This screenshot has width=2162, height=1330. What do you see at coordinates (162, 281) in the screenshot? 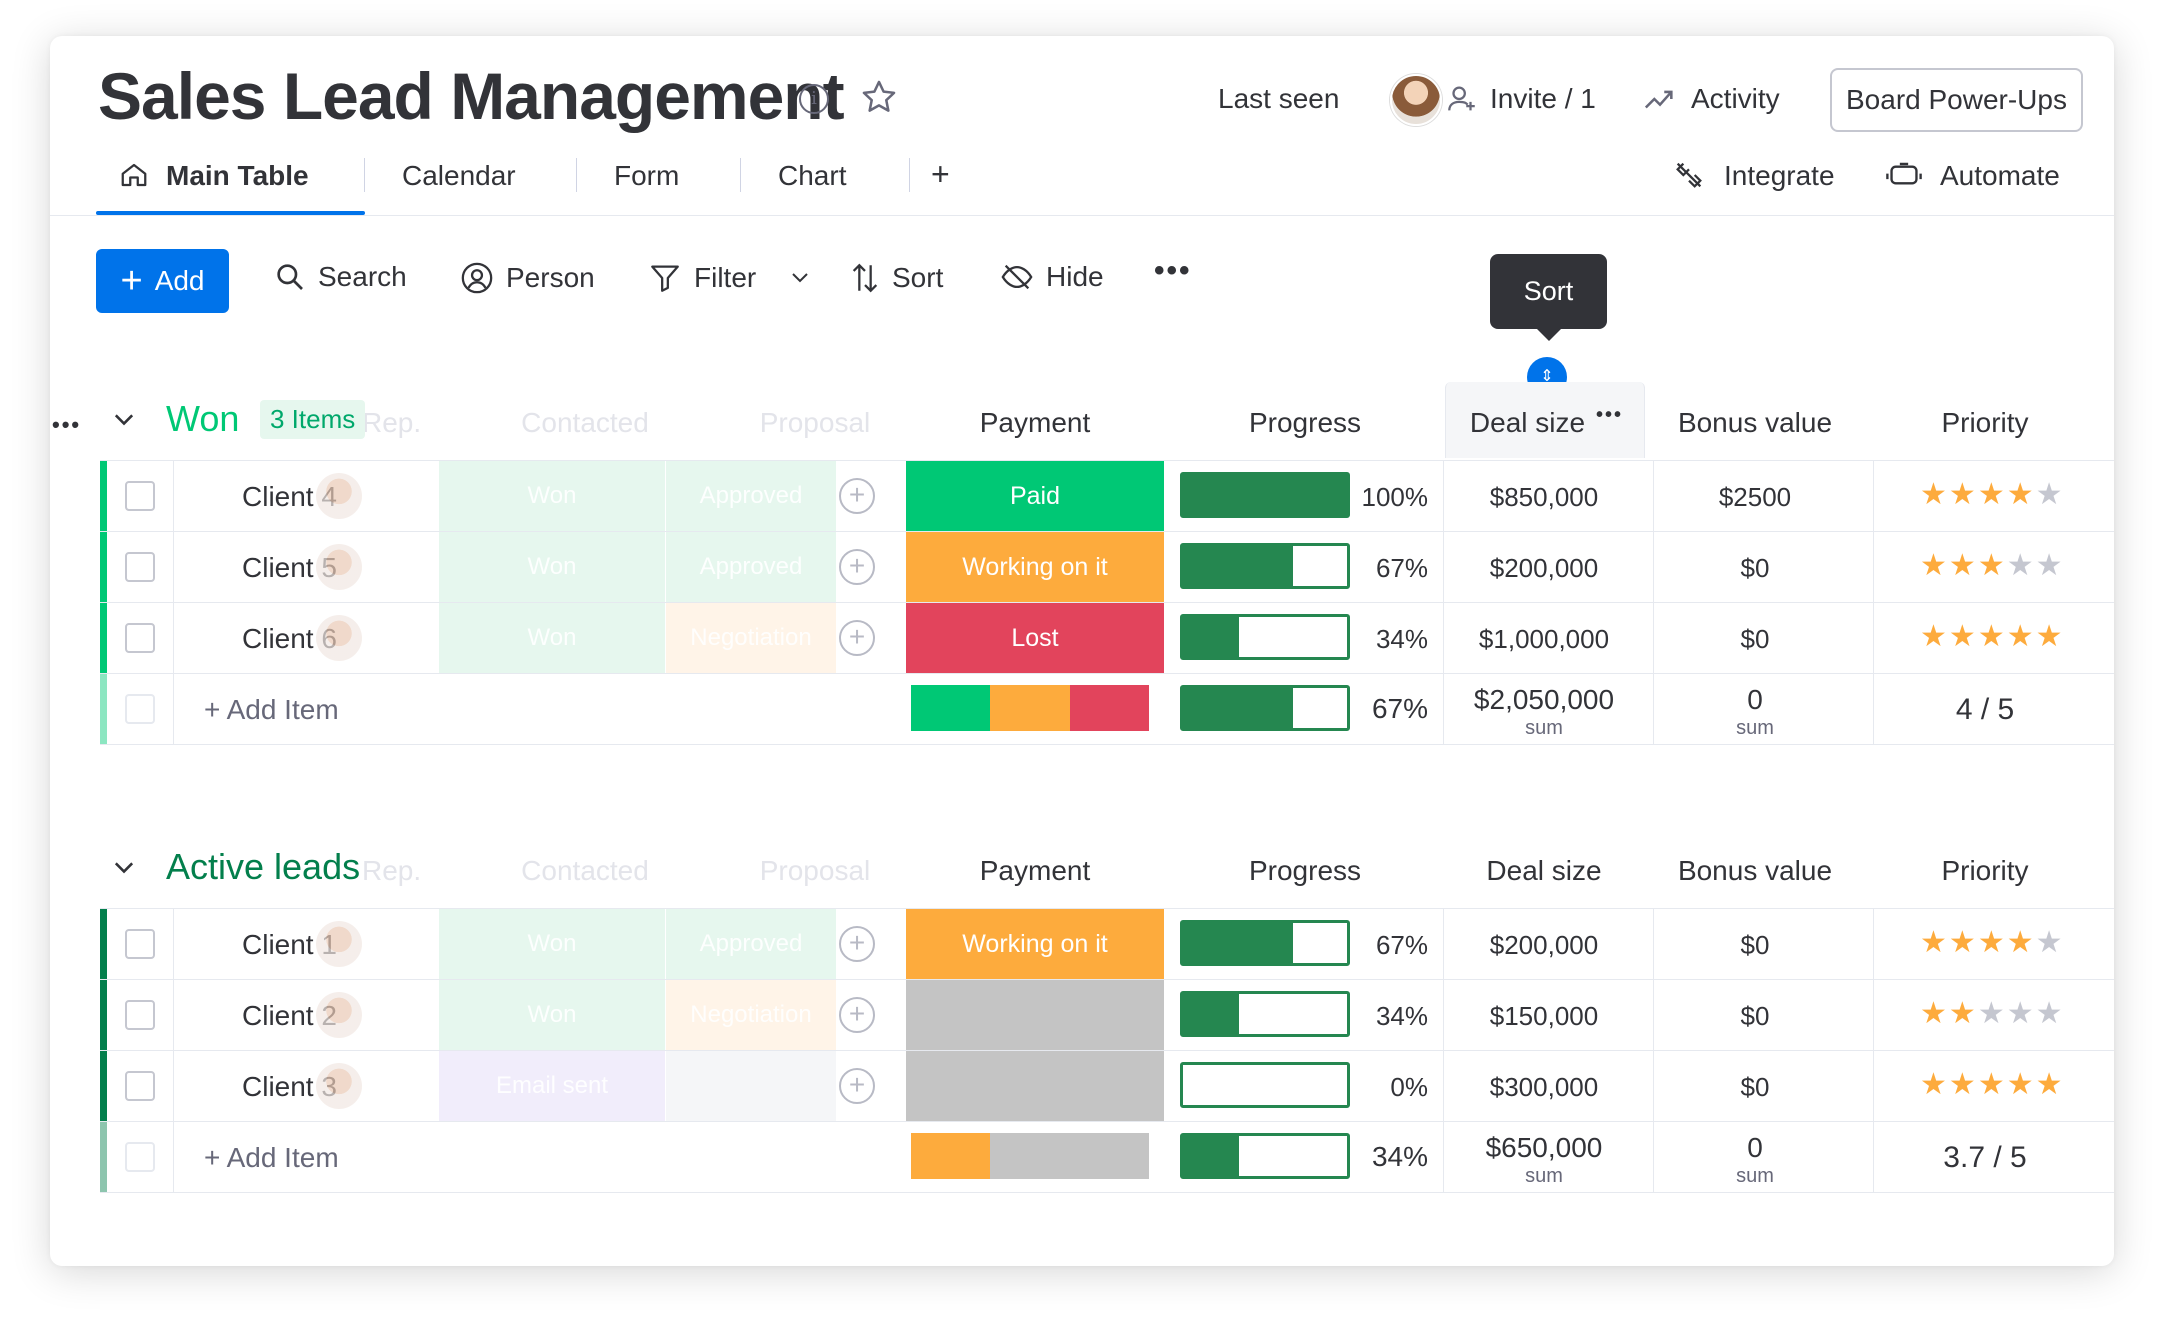
I see `add-button: + Add` at bounding box center [162, 281].